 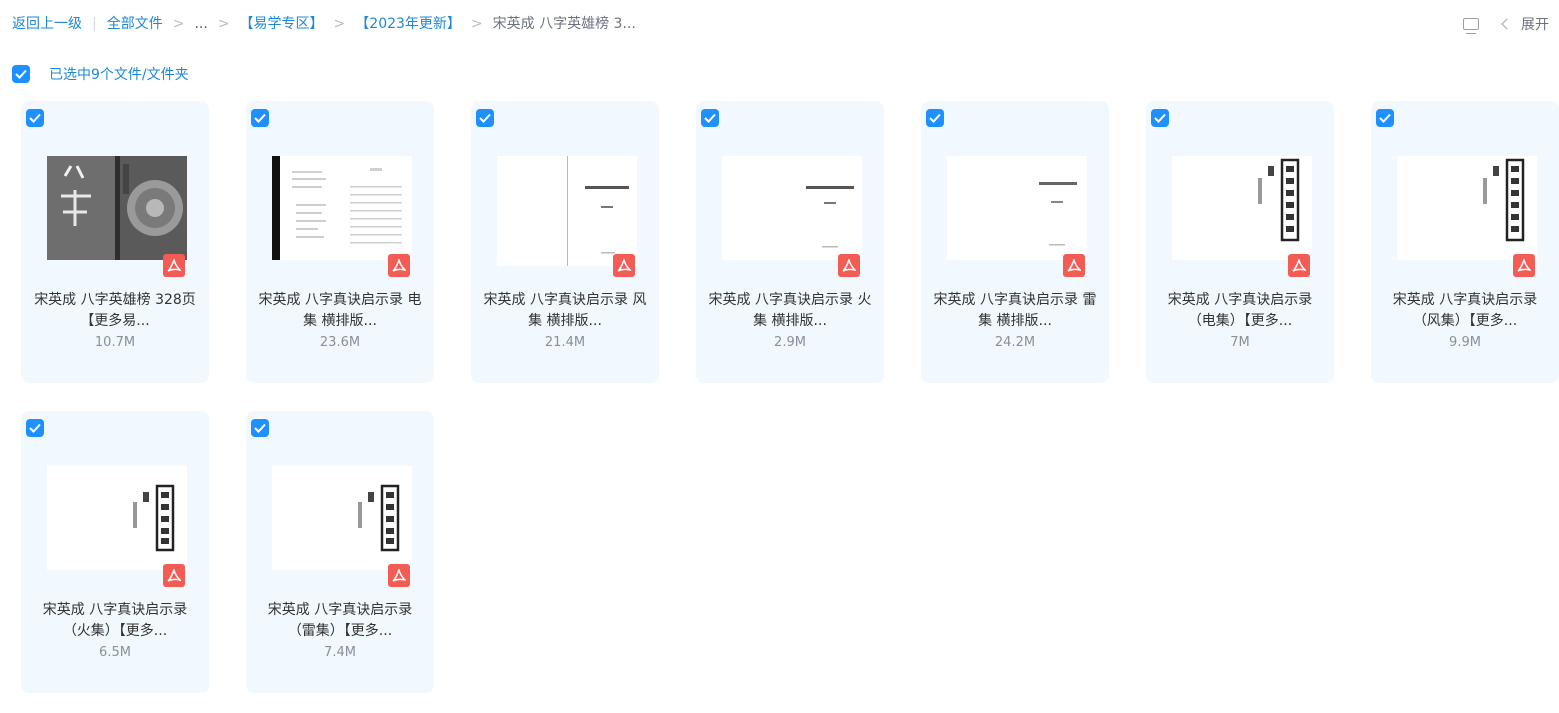 I want to click on file-card: 宋英成 八字真诀启示录（电集）【更多... 7M, so click(x=1240, y=242).